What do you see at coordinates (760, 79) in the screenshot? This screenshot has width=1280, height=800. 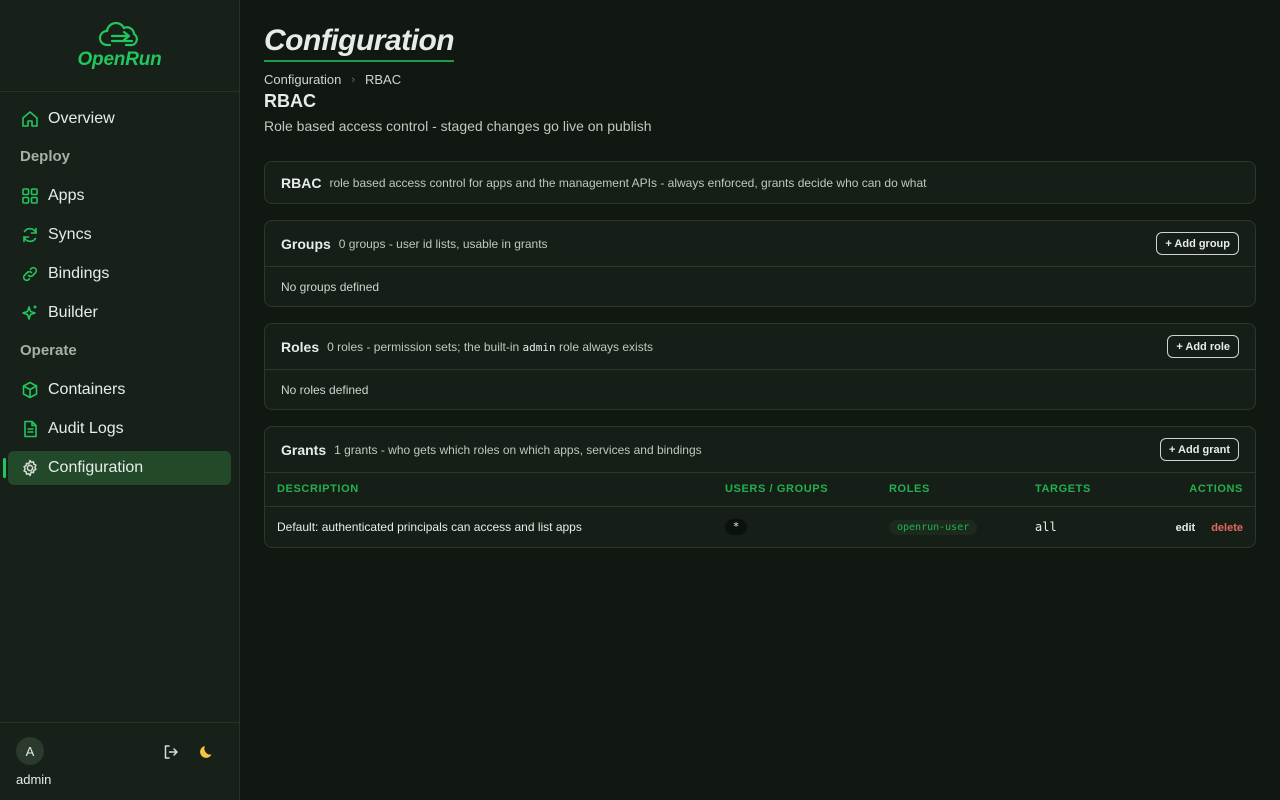 I see `breadcrumb: Configuration › RBAC` at bounding box center [760, 79].